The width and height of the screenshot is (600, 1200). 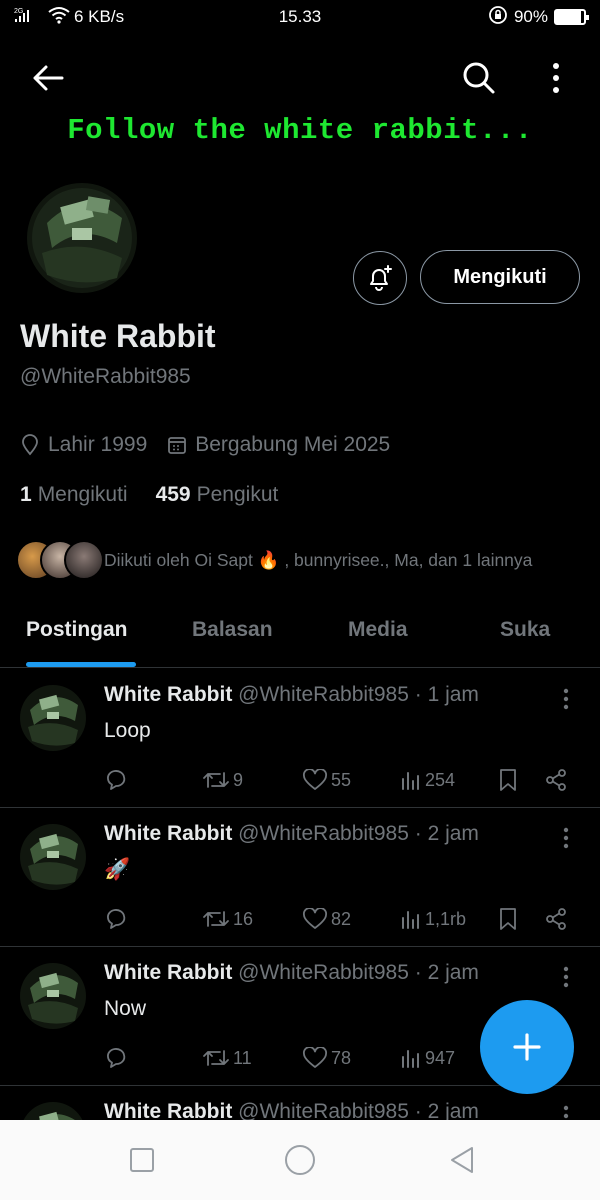 What do you see at coordinates (125, 1008) in the screenshot?
I see `post-text: Now` at bounding box center [125, 1008].